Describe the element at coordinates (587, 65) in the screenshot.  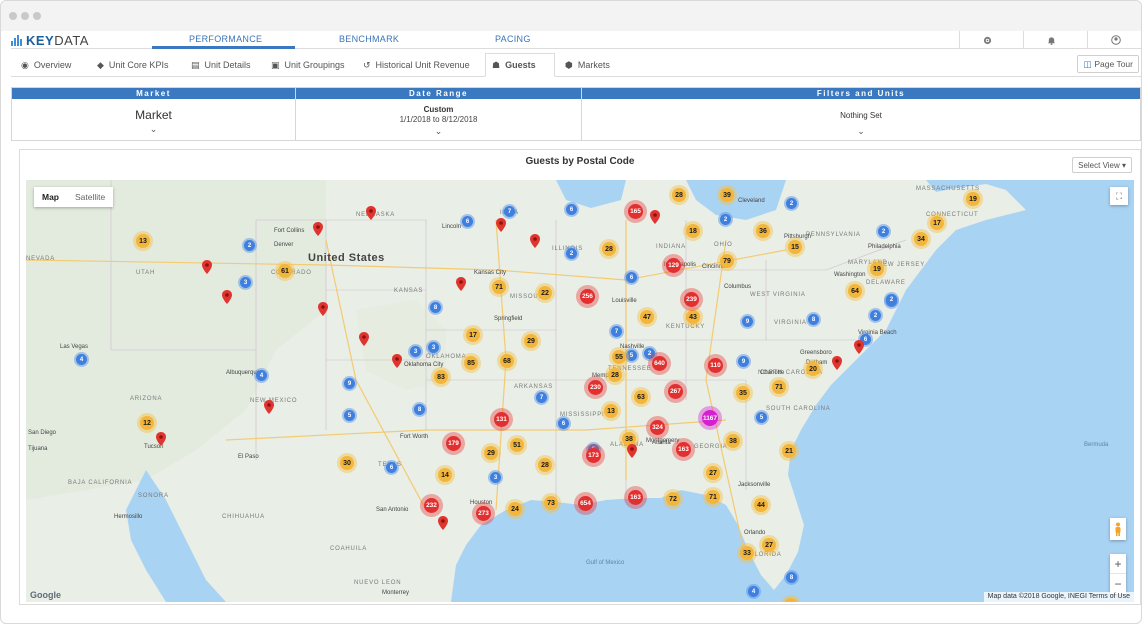
I see `tab-markets: ⬢ Markets` at that location.